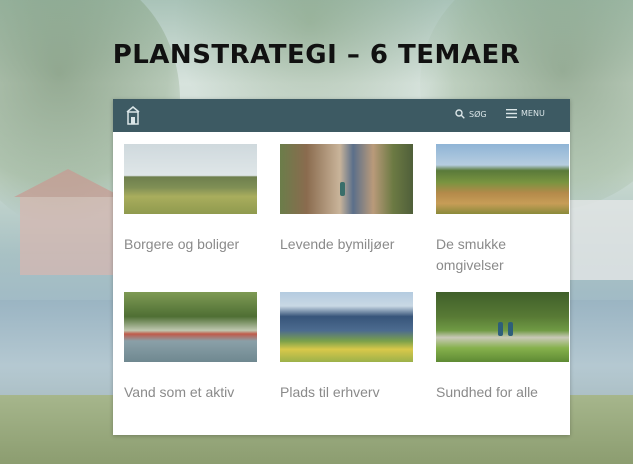 This screenshot has width=633, height=464. What do you see at coordinates (179, 392) in the screenshot?
I see `theme-label: Vand som et aktiv` at bounding box center [179, 392].